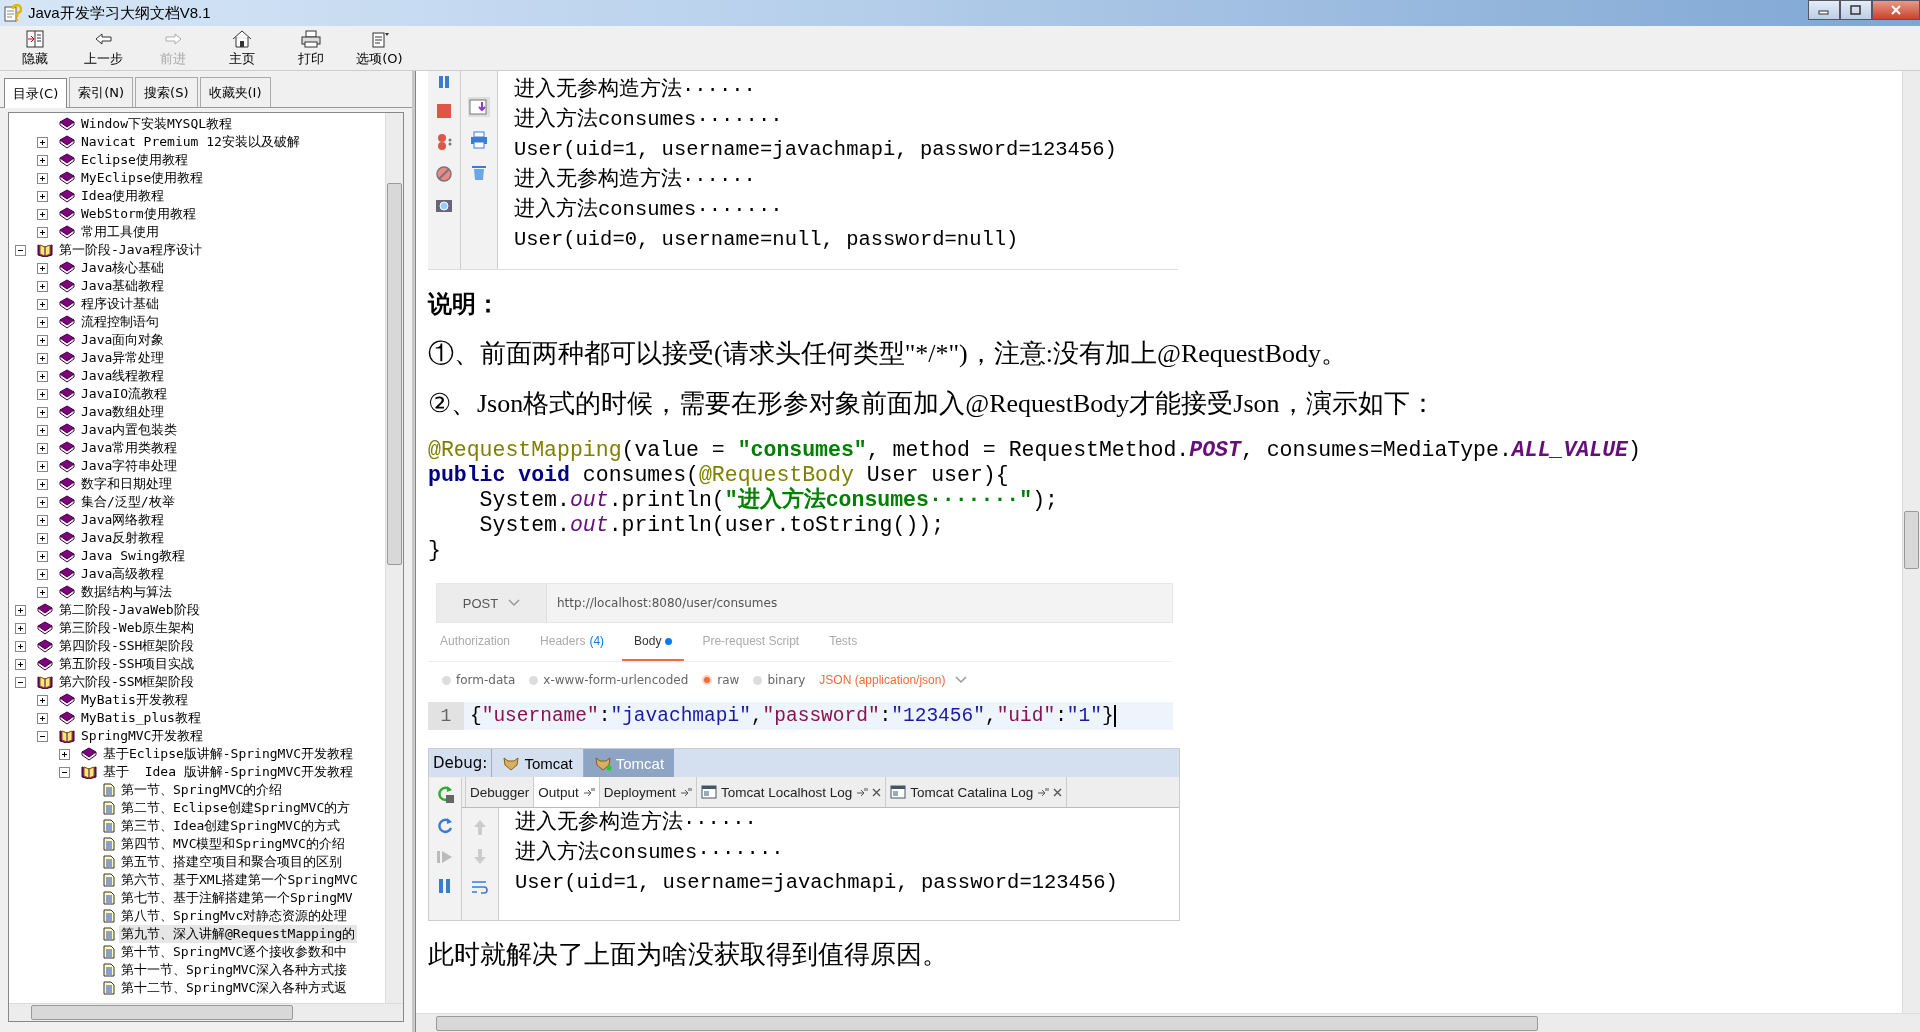 The width and height of the screenshot is (1920, 1032). What do you see at coordinates (239, 880) in the screenshot?
I see `tree-item: 第六节、基于XML搭建第一个SpringMVC` at bounding box center [239, 880].